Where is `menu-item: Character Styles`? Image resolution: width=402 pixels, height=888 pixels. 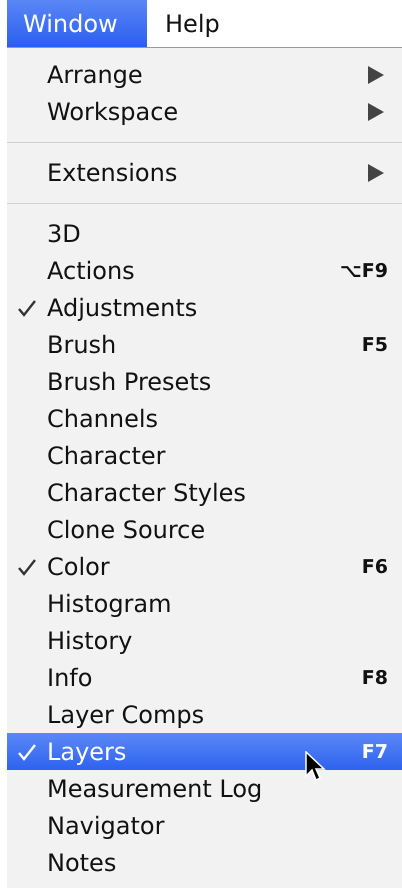 menu-item: Character Styles is located at coordinates (204, 492).